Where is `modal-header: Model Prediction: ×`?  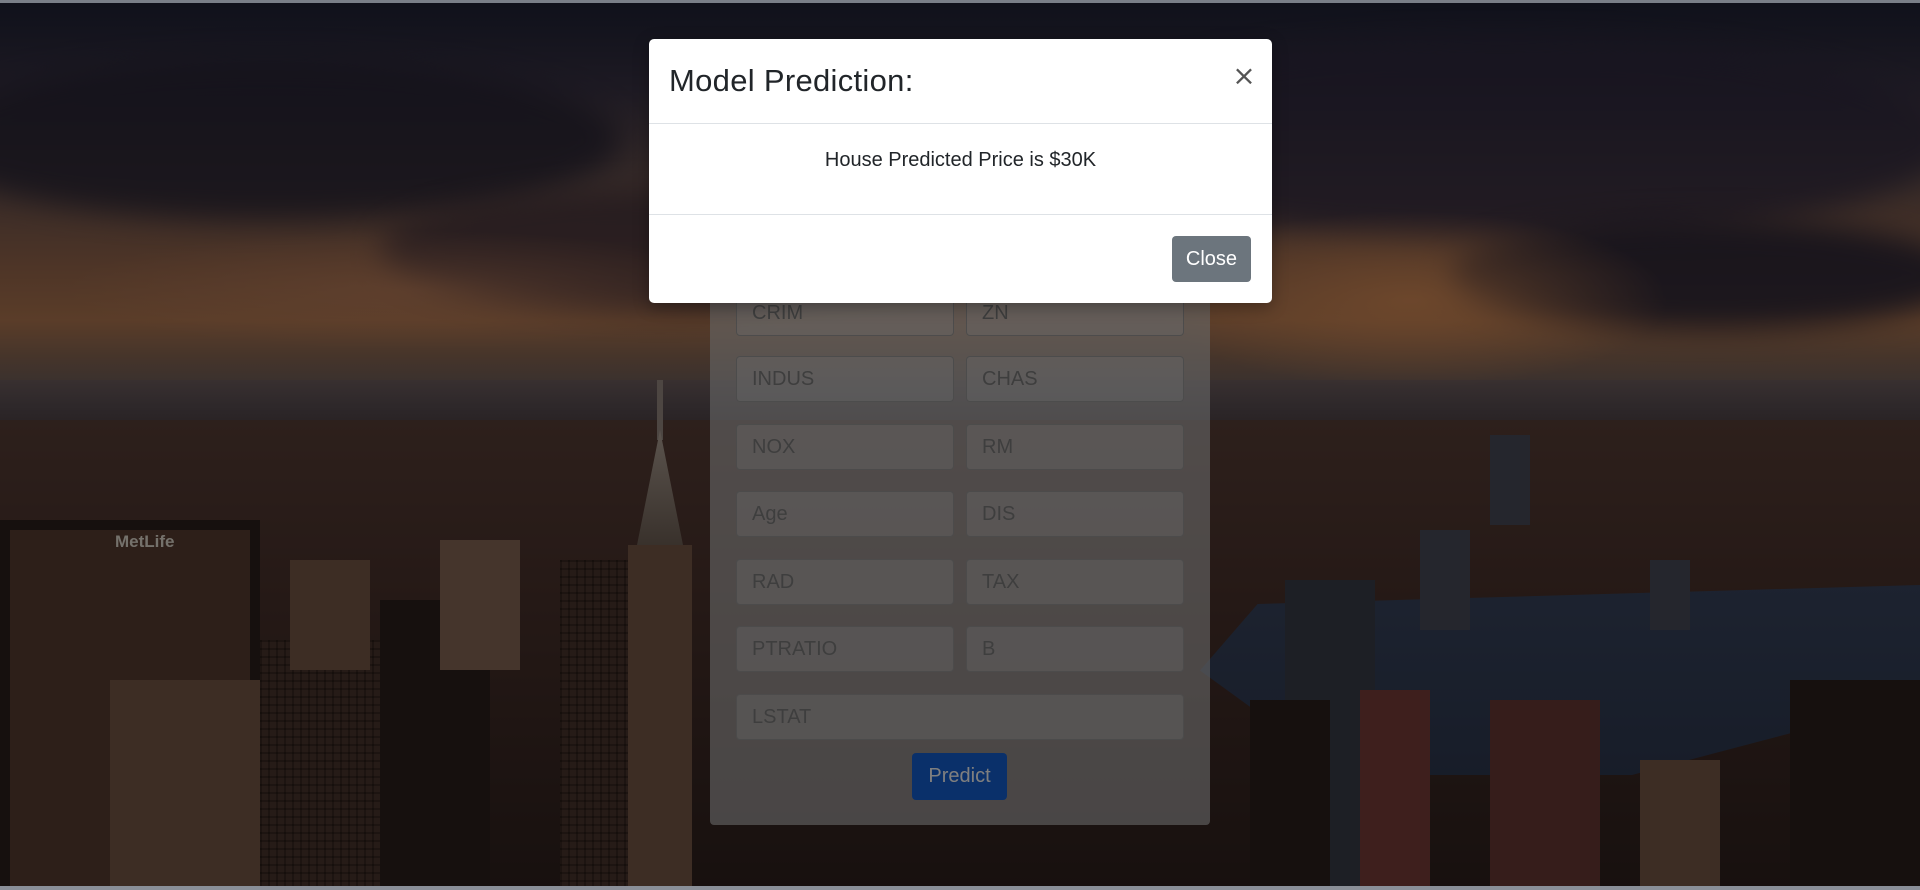 modal-header: Model Prediction: × is located at coordinates (960, 81).